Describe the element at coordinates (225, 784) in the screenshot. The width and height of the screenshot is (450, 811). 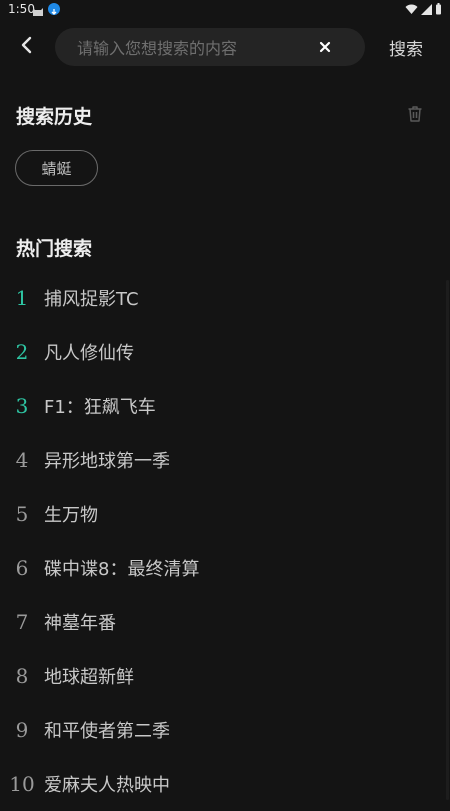
I see `hot-search-item: 10 爱麻夫人热映中` at that location.